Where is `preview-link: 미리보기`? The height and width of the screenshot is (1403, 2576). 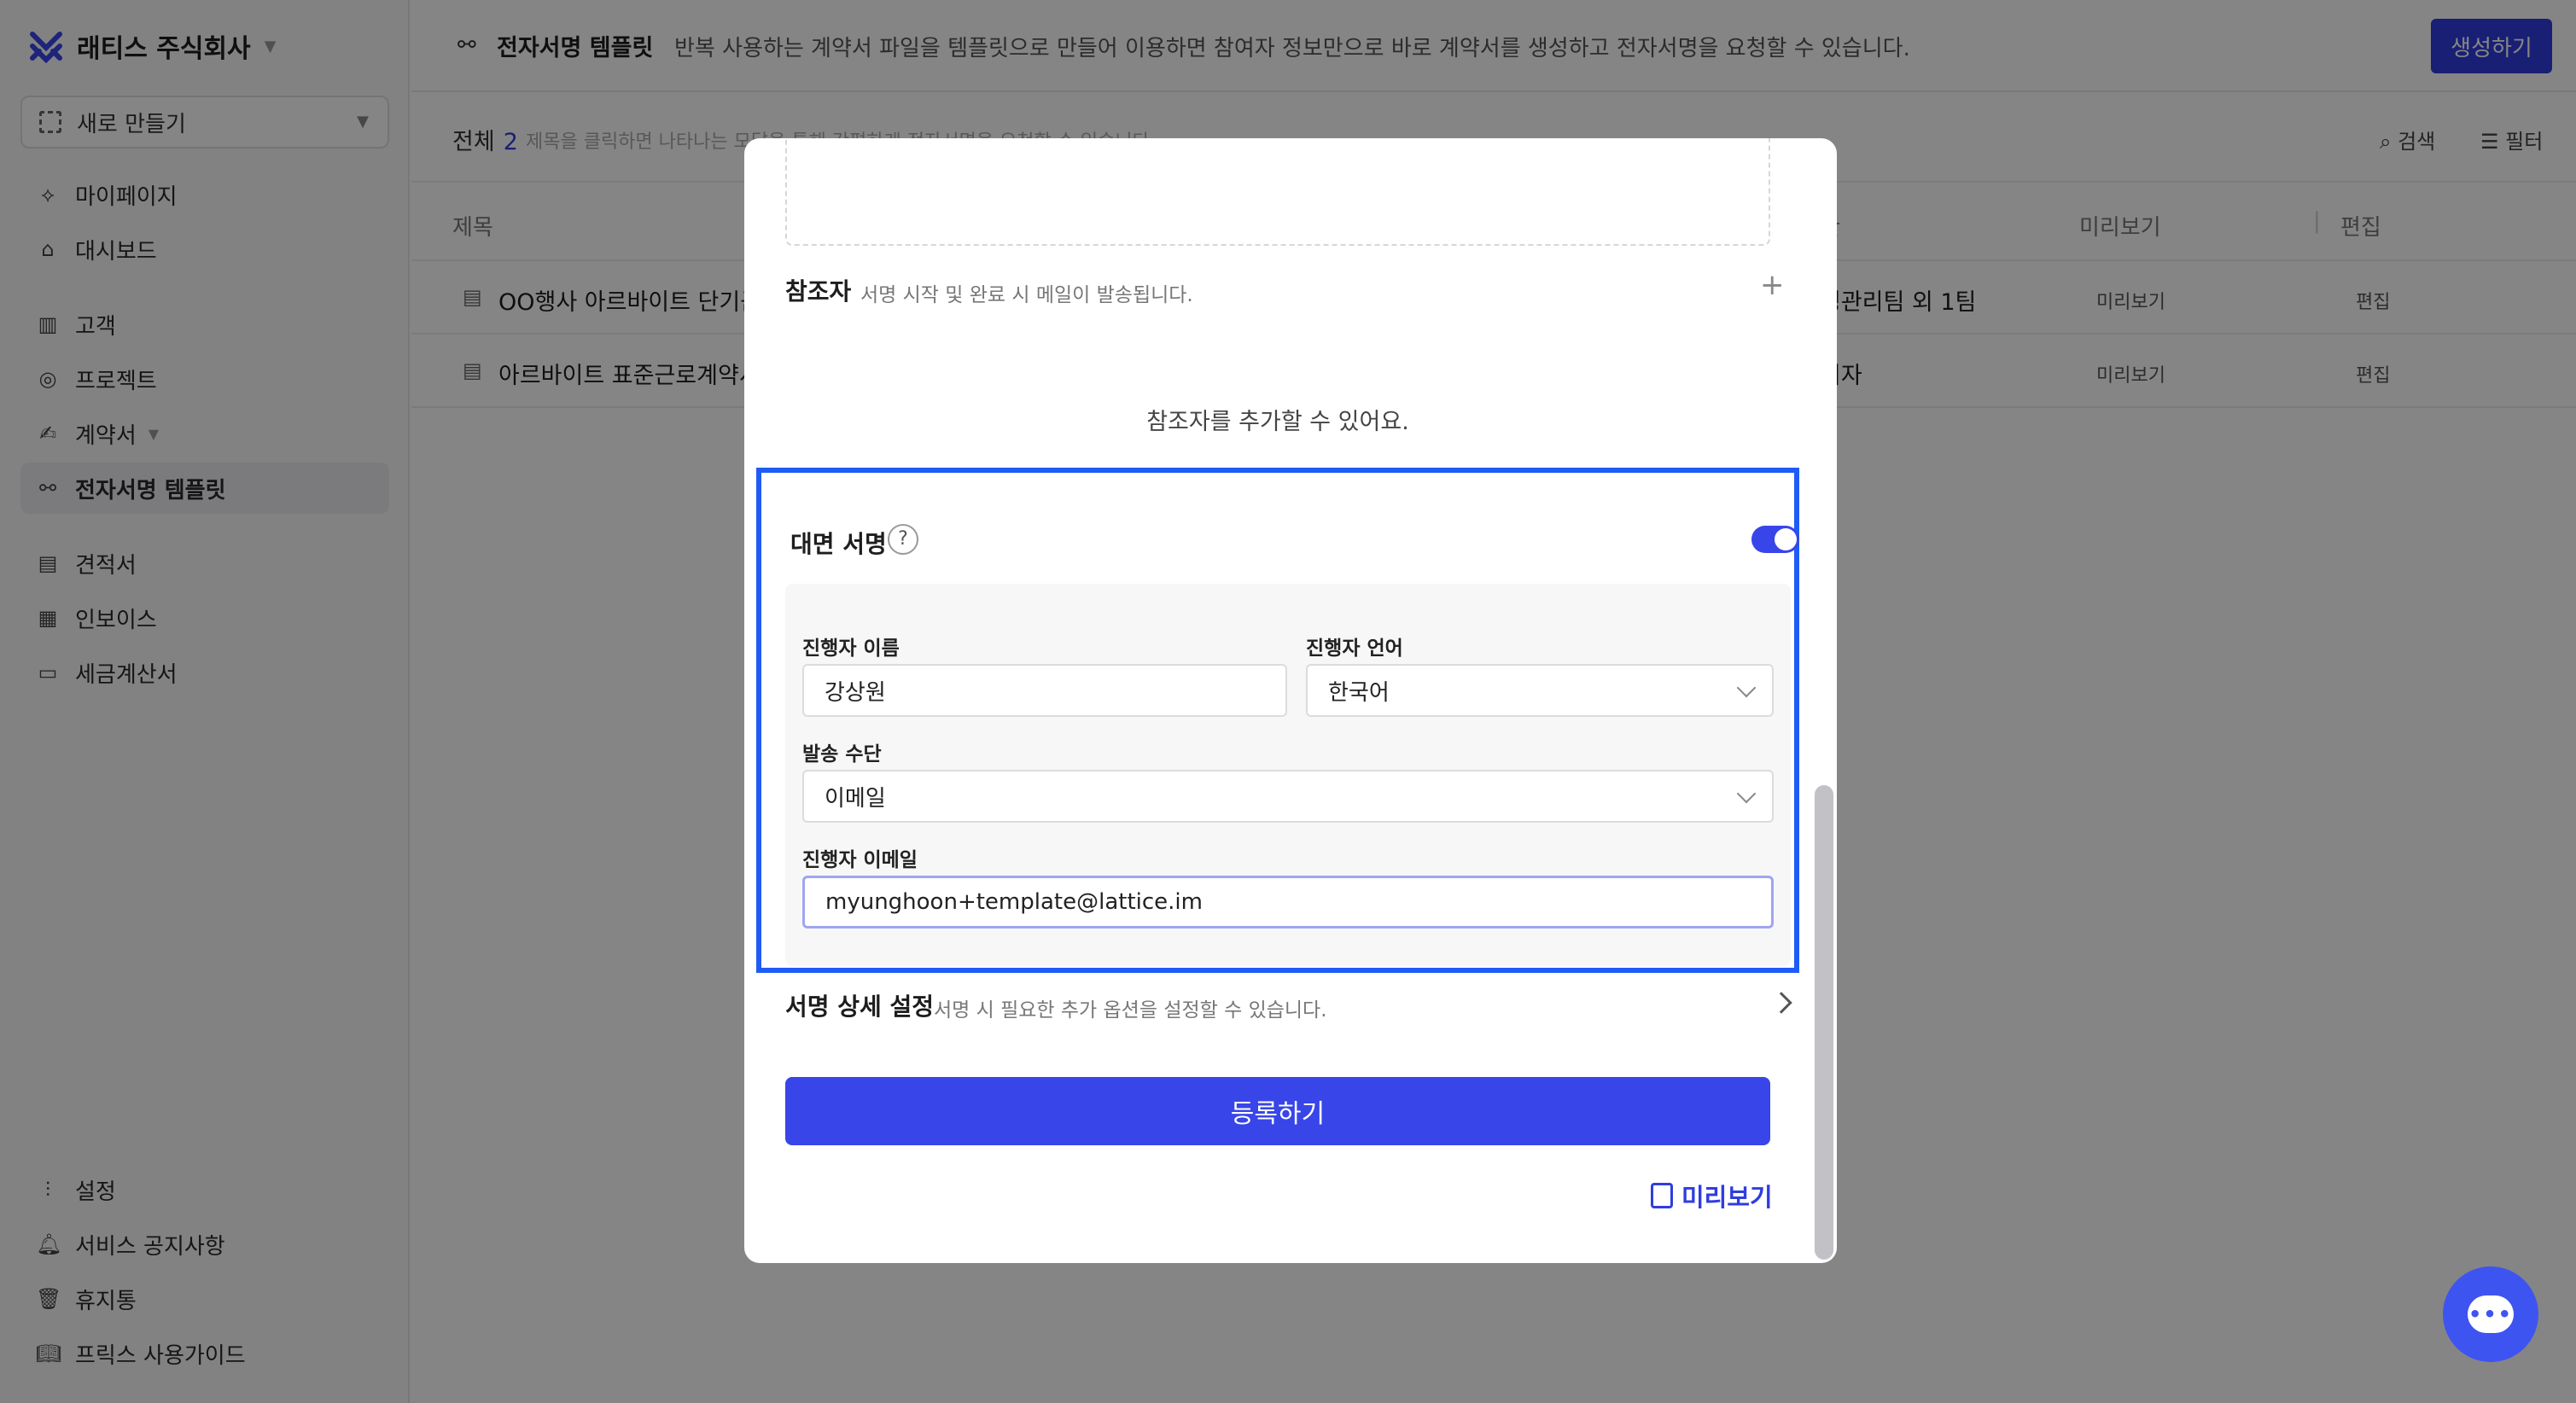
preview-link: 미리보기 is located at coordinates (1712, 1196).